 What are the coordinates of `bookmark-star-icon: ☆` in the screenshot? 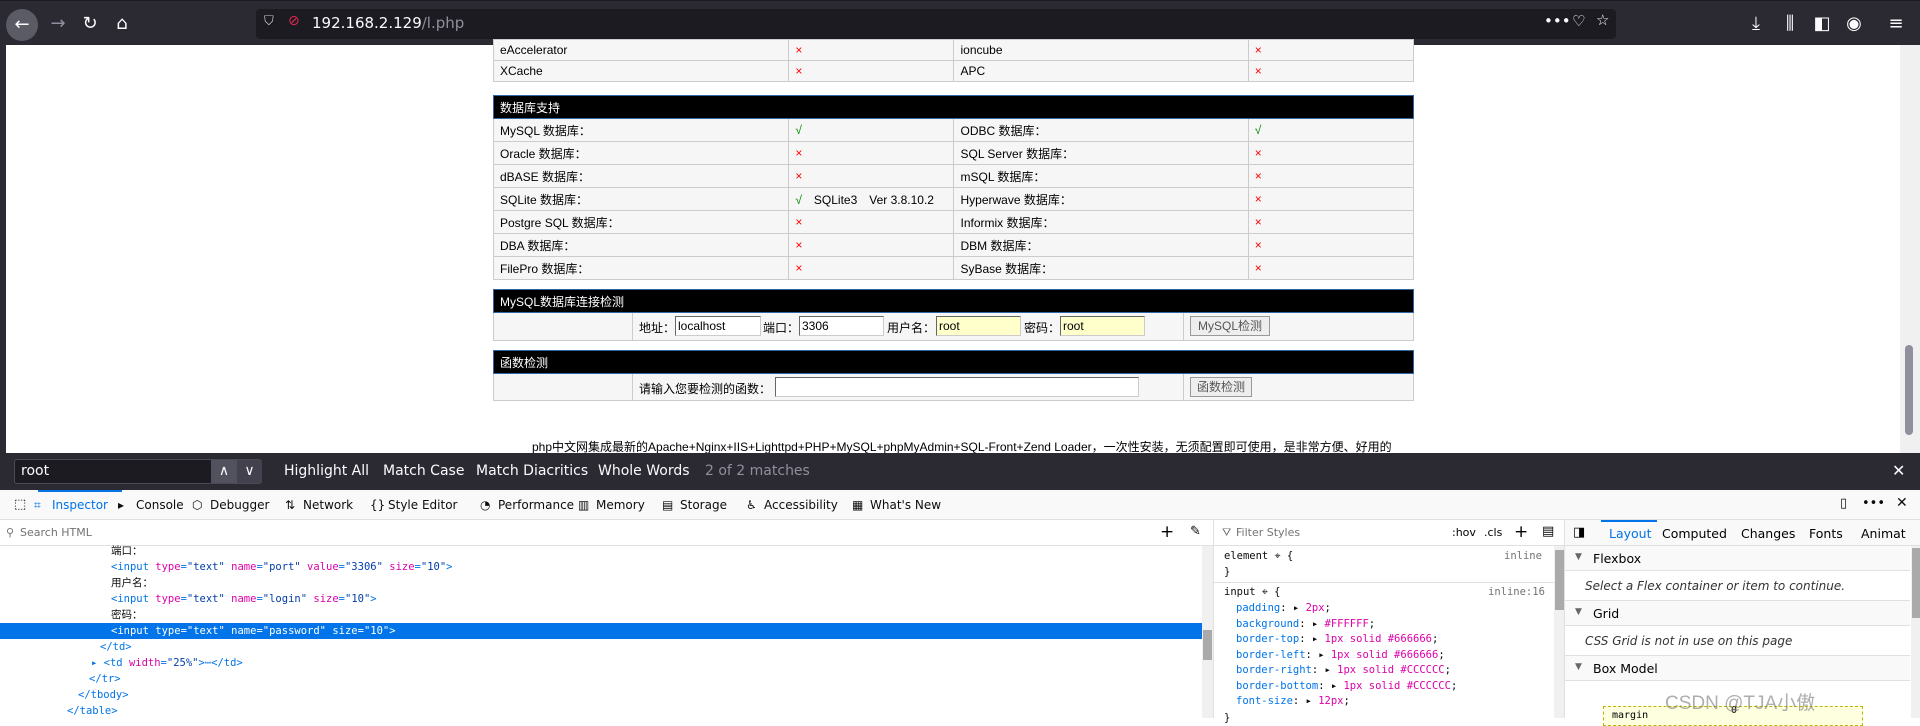 It's located at (1602, 20).